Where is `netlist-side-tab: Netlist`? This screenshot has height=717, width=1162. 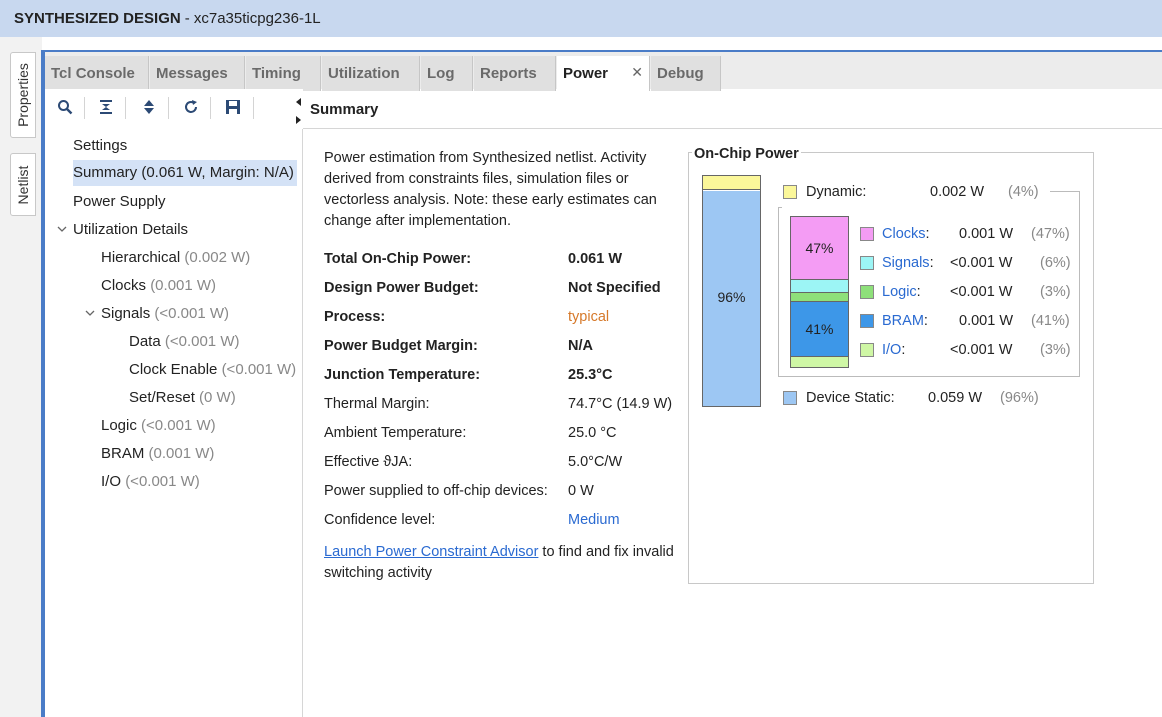
netlist-side-tab: Netlist is located at coordinates (23, 184).